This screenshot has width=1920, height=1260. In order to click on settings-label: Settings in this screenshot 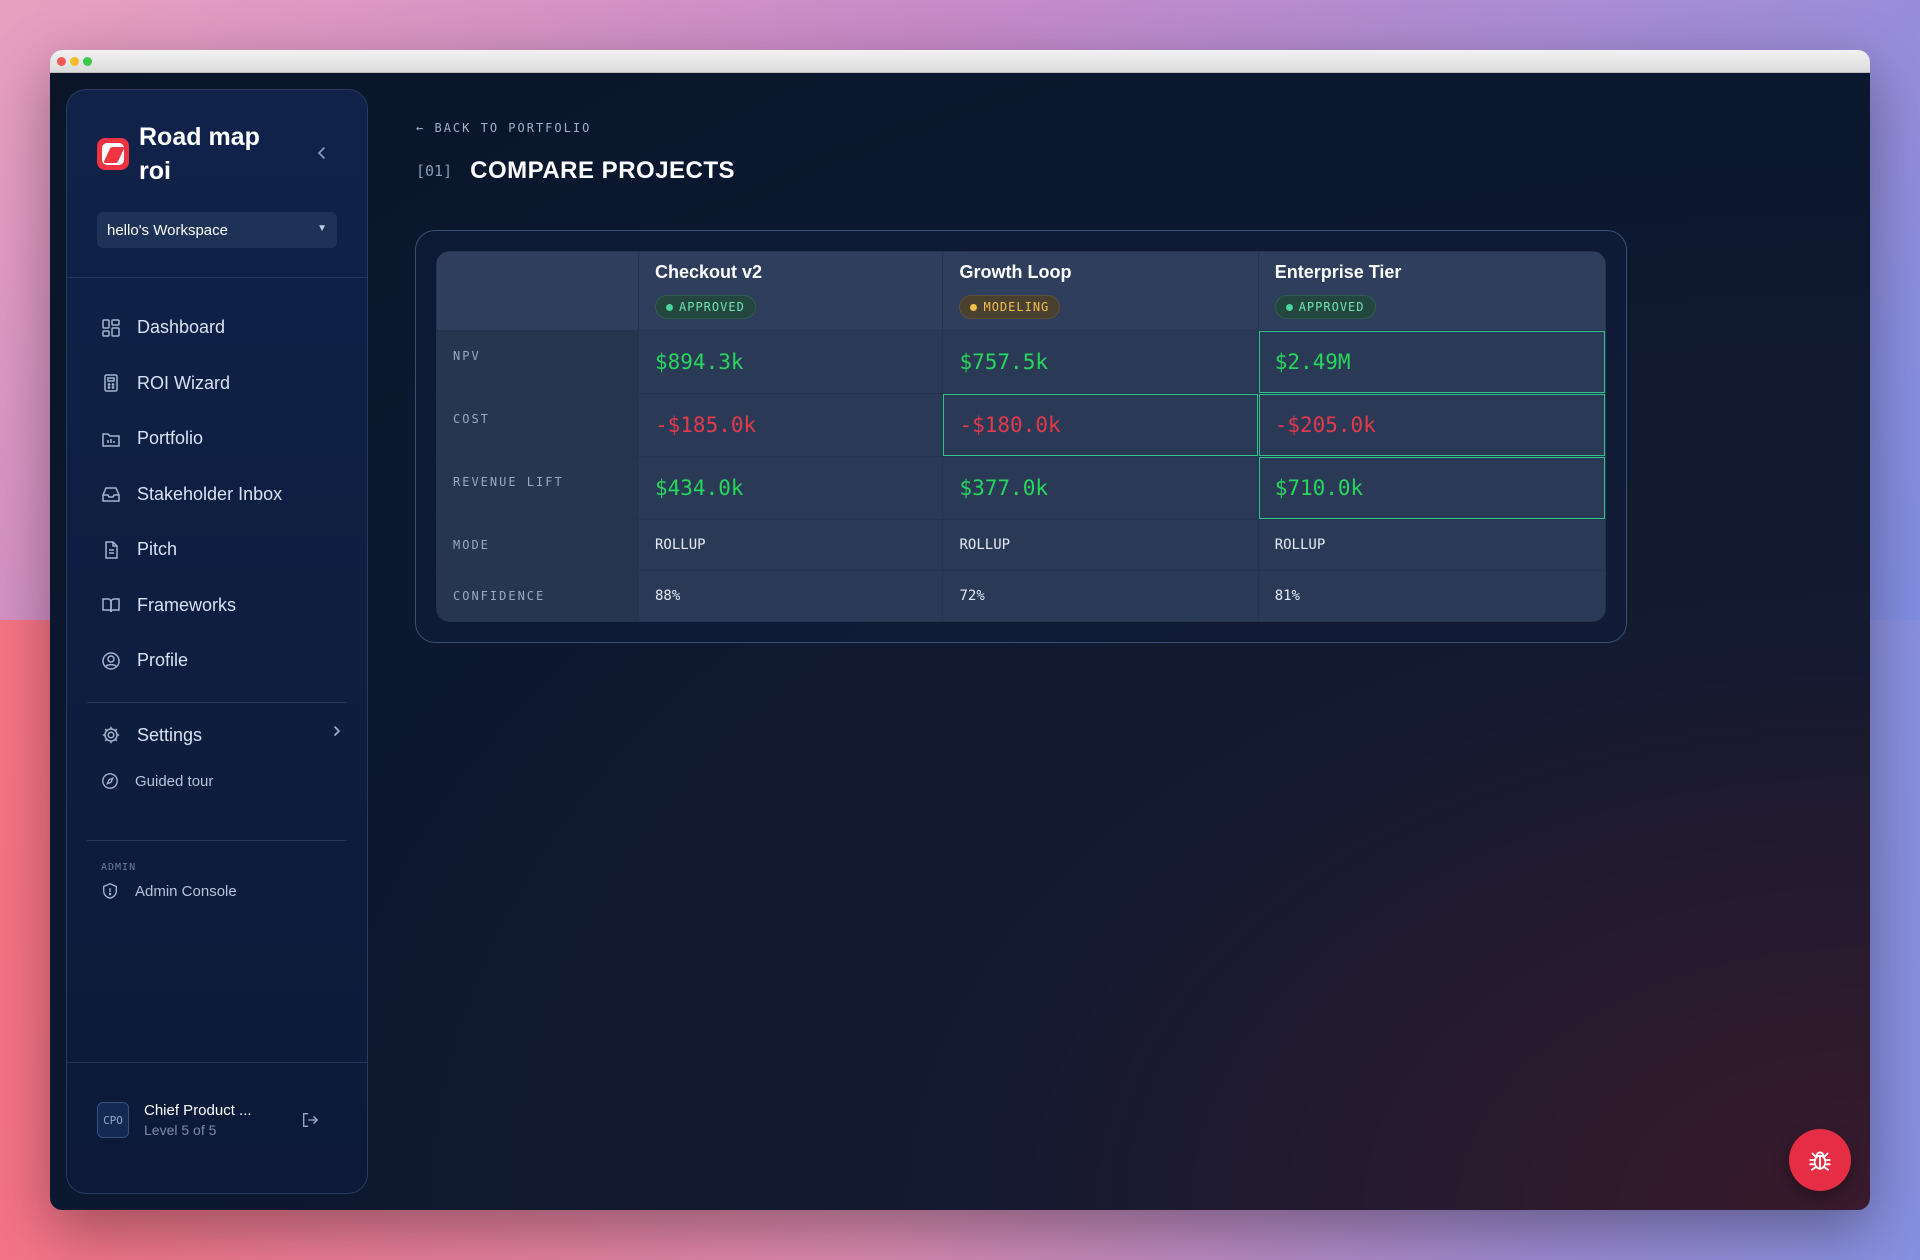, I will do `click(170, 734)`.